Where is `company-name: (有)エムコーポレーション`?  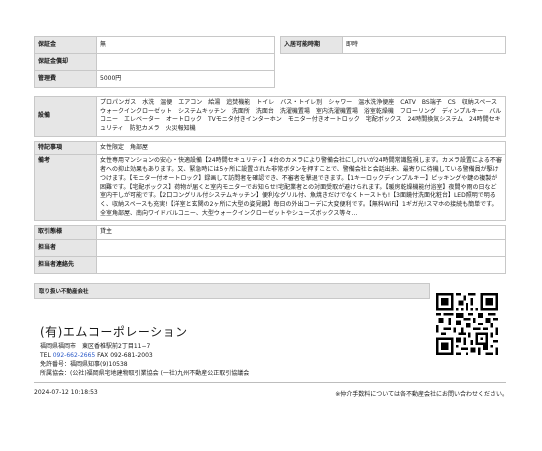 company-name: (有)エムコーポレーション is located at coordinates (114, 332).